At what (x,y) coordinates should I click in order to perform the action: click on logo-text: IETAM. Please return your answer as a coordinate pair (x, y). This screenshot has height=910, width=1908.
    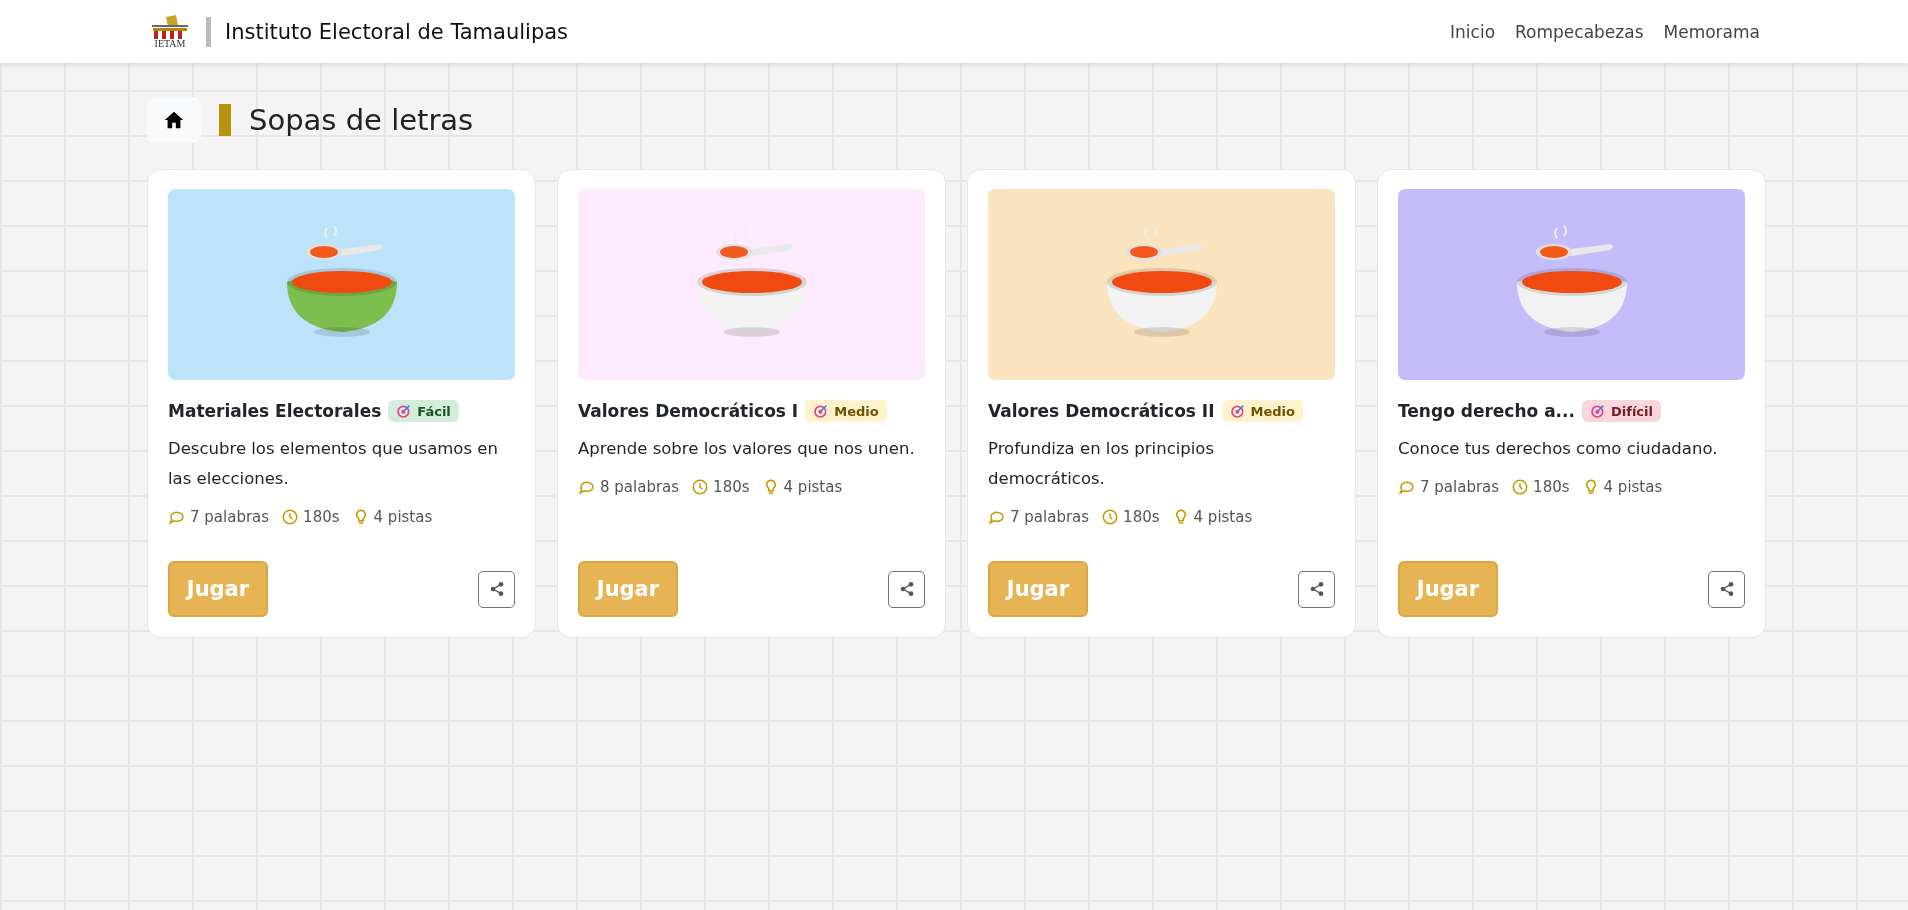
    Looking at the image, I should click on (170, 43).